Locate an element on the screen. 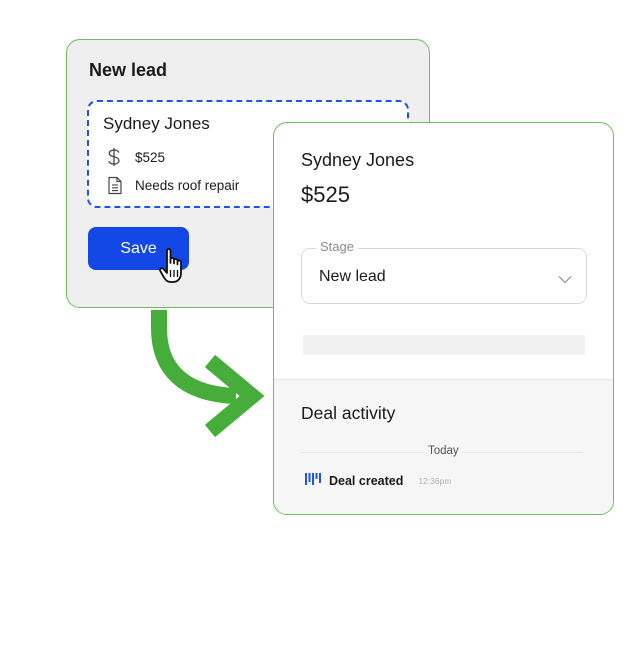 This screenshot has width=632, height=670. deal-activity-section: Deal activity Today Deal created 12:36pm is located at coordinates (443, 446).